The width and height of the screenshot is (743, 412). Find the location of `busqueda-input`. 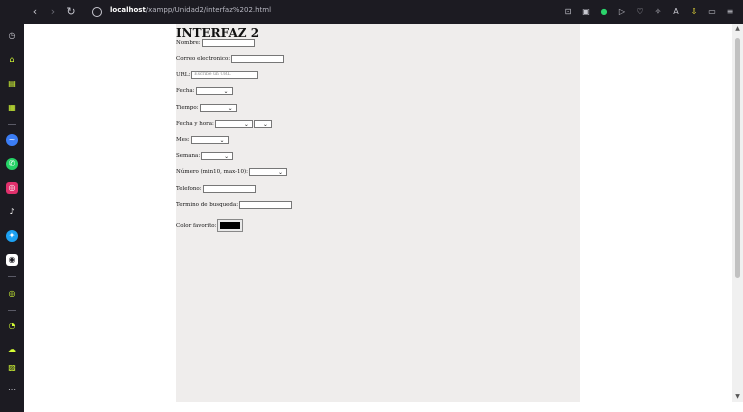

busqueda-input is located at coordinates (266, 205).